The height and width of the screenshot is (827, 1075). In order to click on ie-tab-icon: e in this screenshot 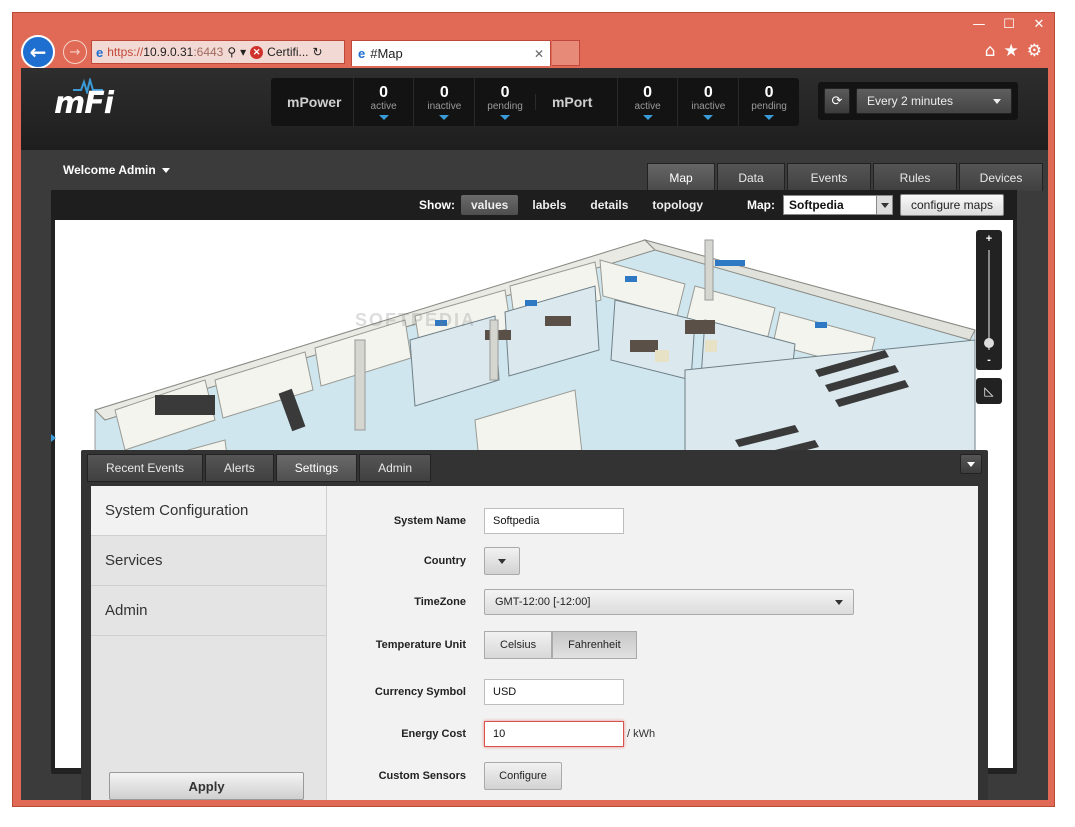, I will do `click(362, 53)`.